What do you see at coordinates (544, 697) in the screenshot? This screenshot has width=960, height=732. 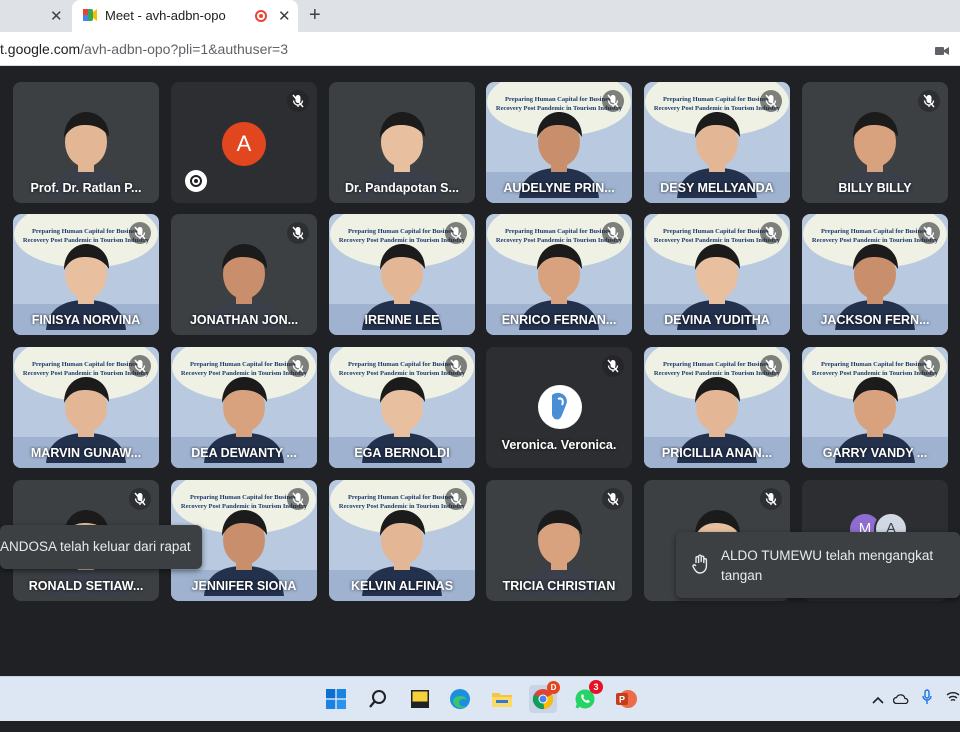 I see `chrome-icon: D` at bounding box center [544, 697].